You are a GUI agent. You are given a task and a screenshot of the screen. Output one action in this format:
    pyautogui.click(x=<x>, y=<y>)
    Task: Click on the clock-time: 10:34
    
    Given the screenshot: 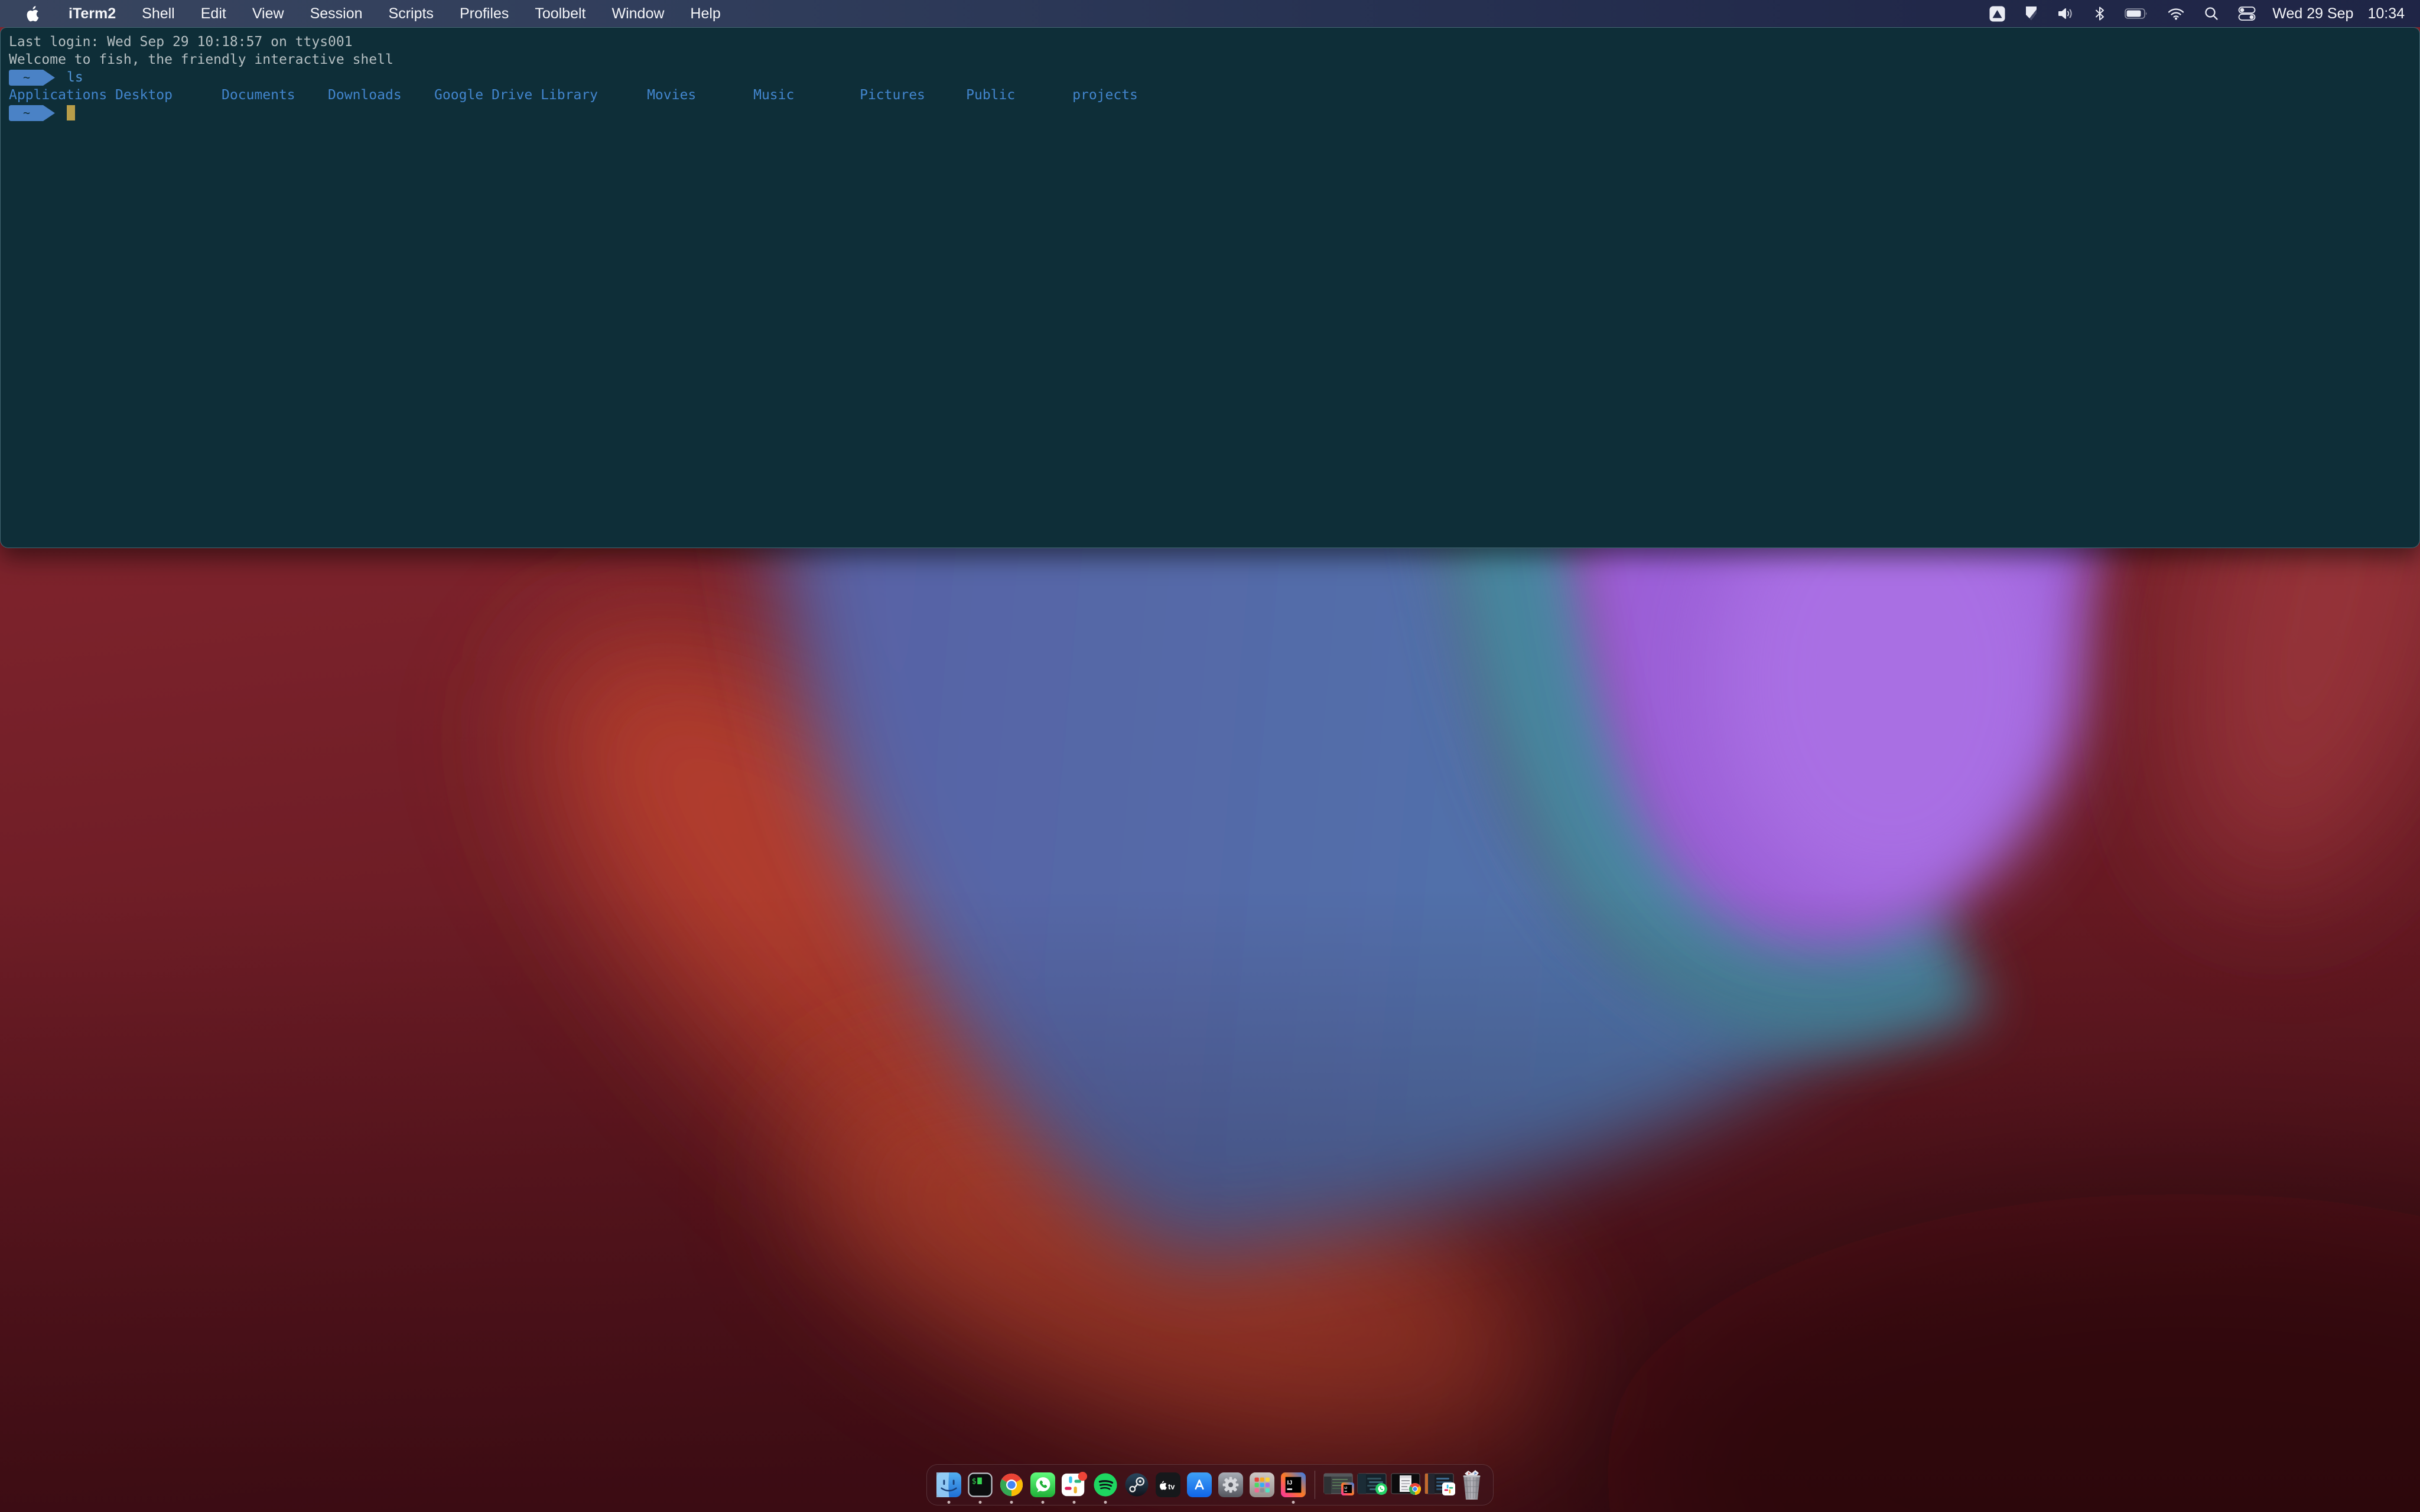 What is the action you would take?
    pyautogui.click(x=2386, y=13)
    